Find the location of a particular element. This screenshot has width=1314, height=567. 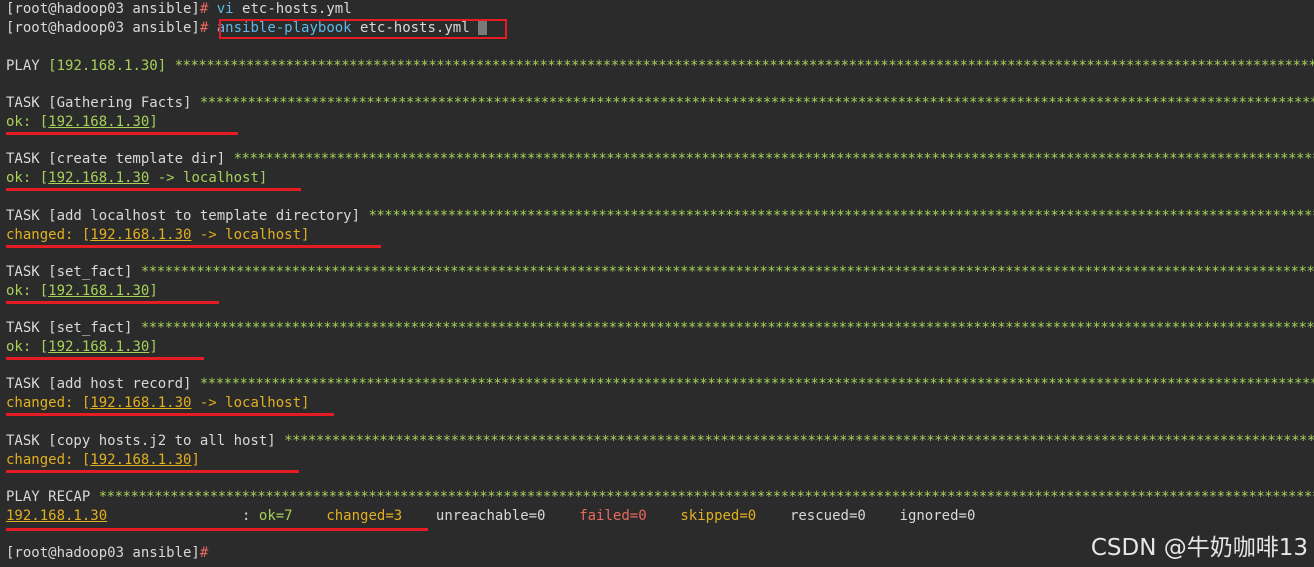

task-result: changed: [192.168.1.30] is located at coordinates (103, 460).